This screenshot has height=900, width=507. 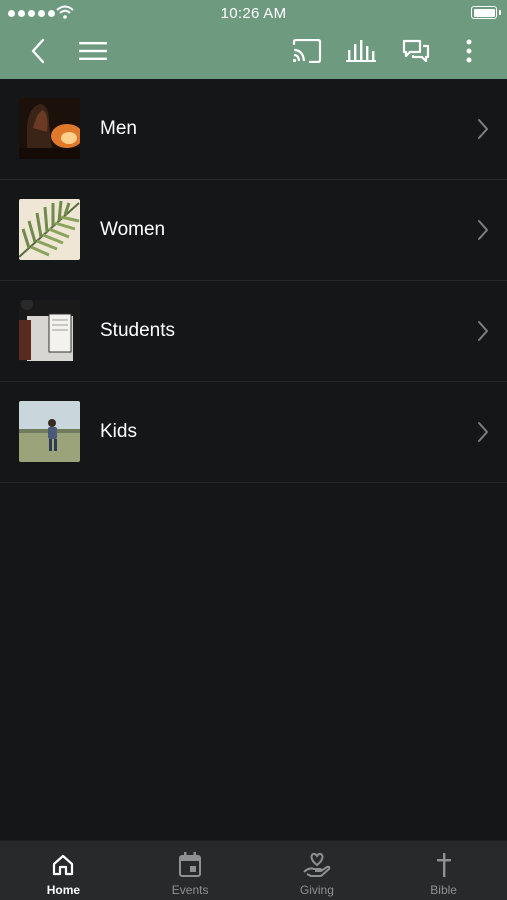 I want to click on status-bar: 10:26 AM, so click(x=253, y=14).